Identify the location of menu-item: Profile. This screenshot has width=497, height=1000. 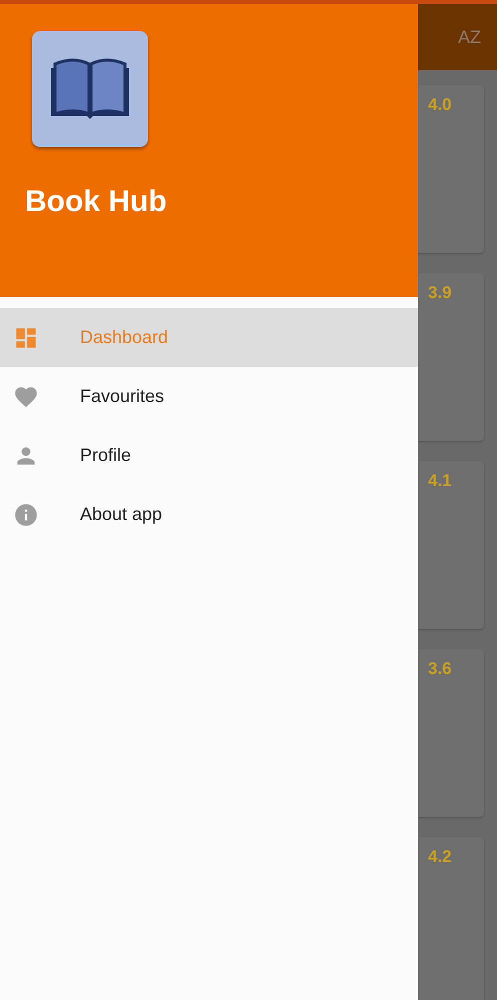
(209, 455).